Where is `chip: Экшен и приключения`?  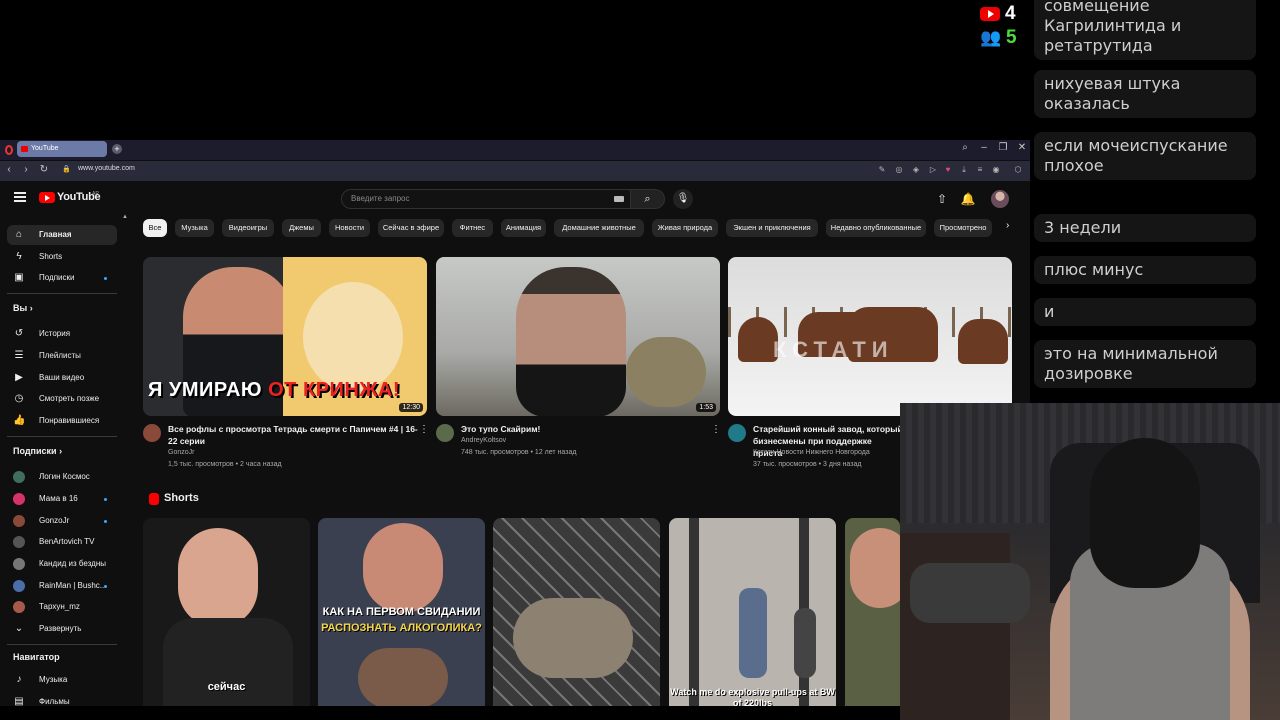
chip: Экшен и приключения is located at coordinates (772, 228).